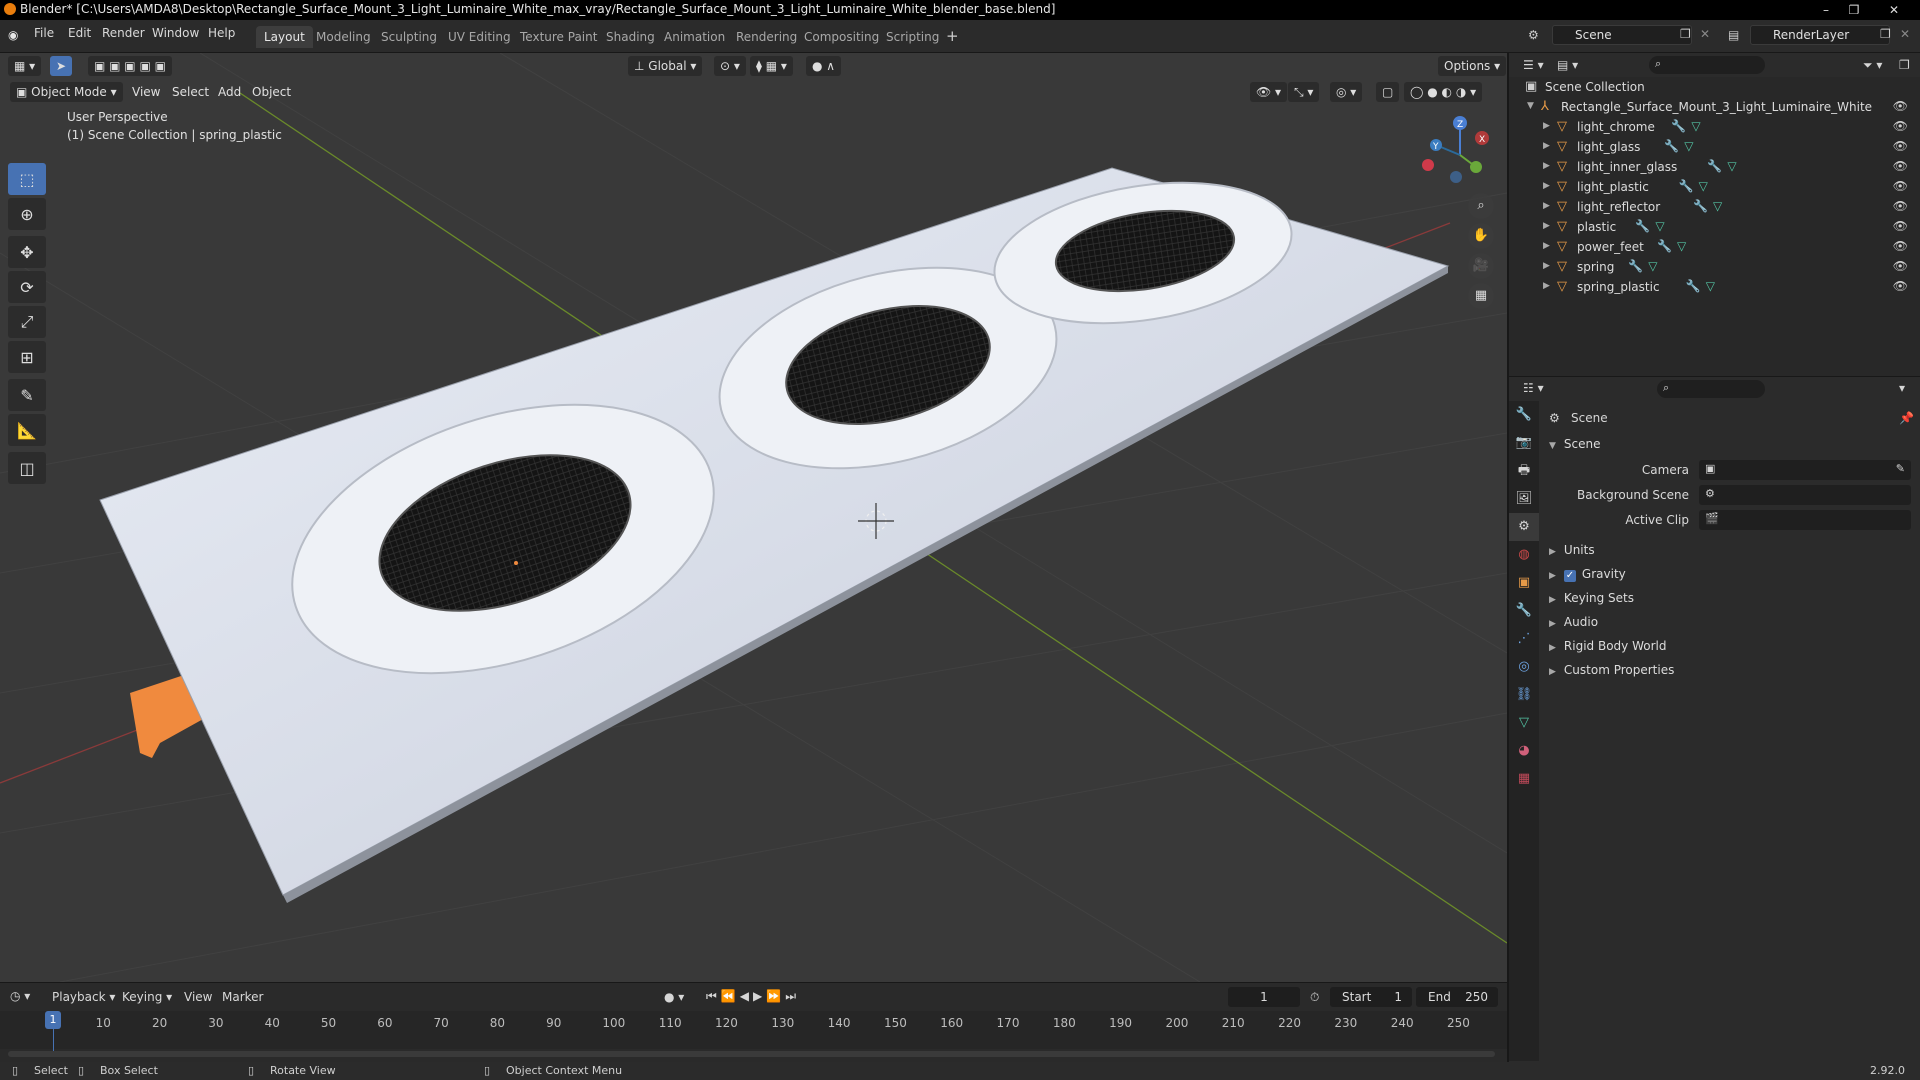  Describe the element at coordinates (1872, 65) in the screenshot. I see `filter-icon: ⏷ ▾` at that location.